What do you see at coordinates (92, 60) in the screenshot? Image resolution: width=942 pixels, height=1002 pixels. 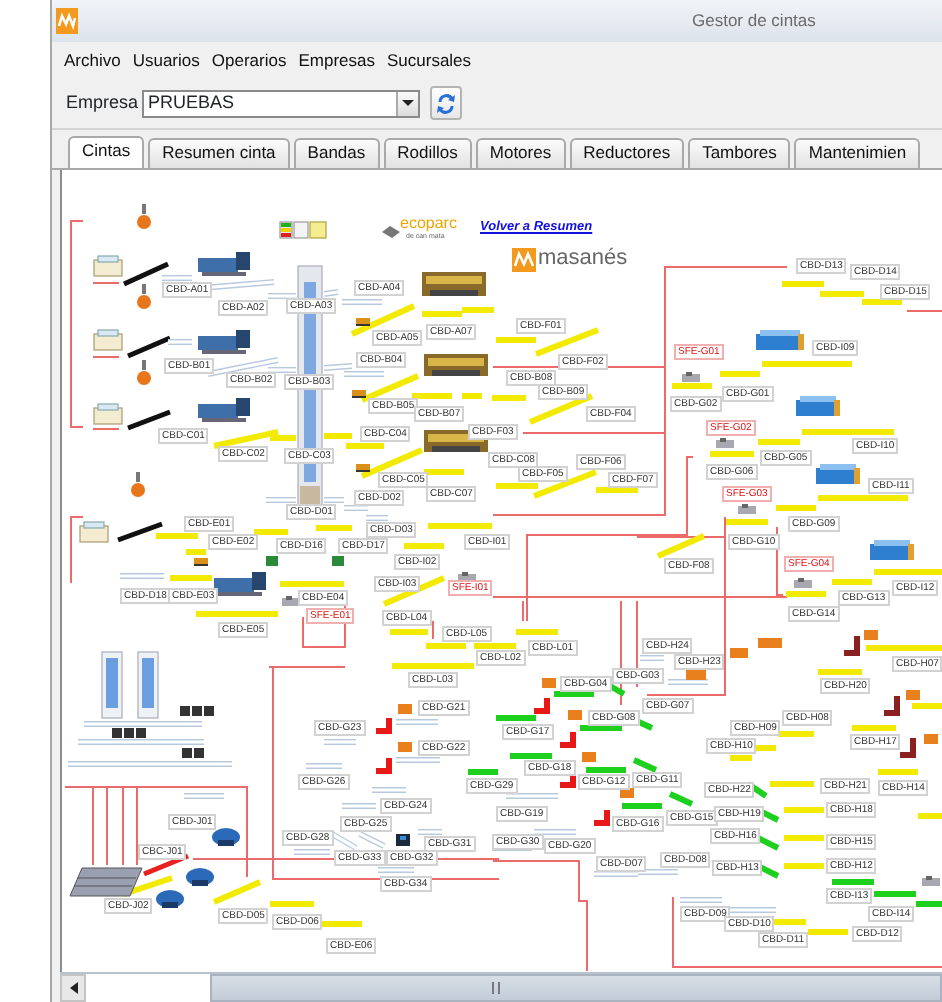 I see `menu-item: Archivo` at bounding box center [92, 60].